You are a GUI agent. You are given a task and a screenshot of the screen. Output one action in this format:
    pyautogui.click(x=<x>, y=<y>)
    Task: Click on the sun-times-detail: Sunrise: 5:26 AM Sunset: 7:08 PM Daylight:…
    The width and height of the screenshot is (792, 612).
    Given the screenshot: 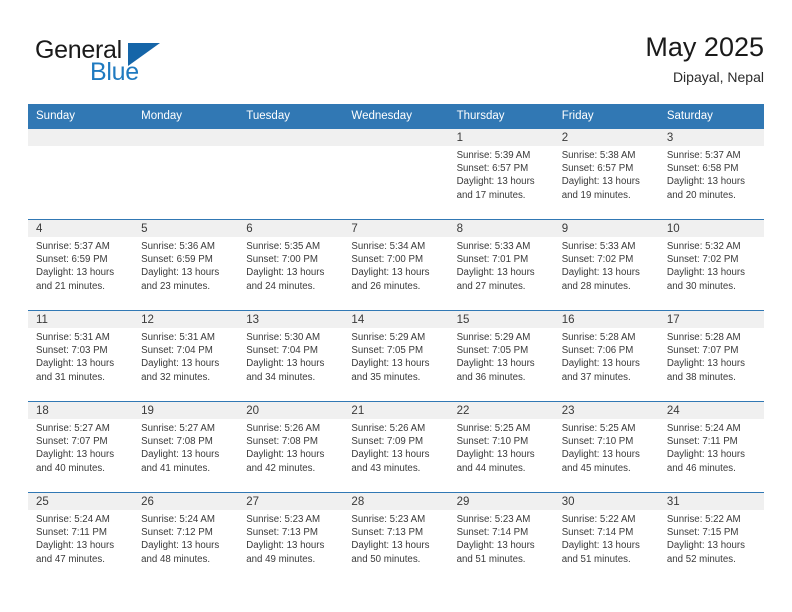 What is the action you would take?
    pyautogui.click(x=290, y=447)
    